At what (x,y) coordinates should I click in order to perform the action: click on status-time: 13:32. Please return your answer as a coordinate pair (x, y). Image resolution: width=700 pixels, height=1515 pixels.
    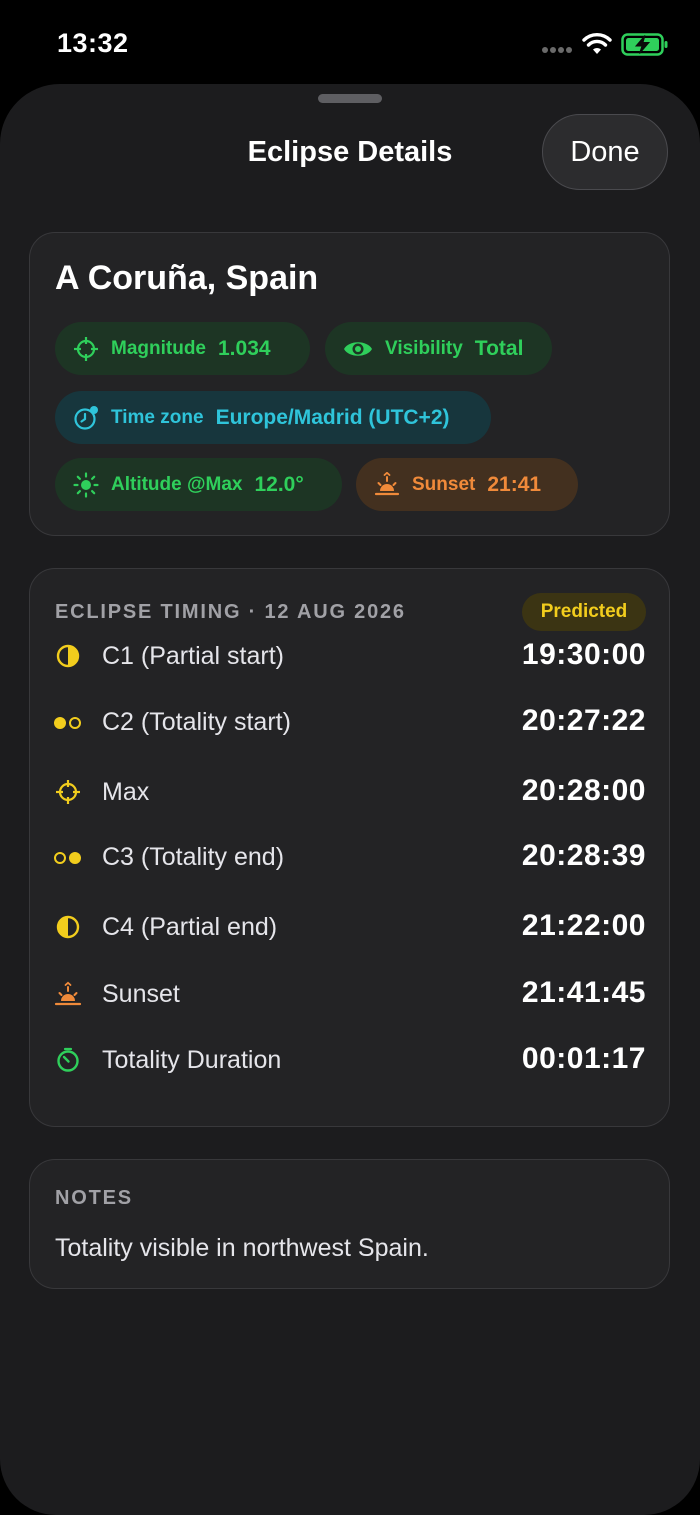
    Looking at the image, I should click on (93, 43).